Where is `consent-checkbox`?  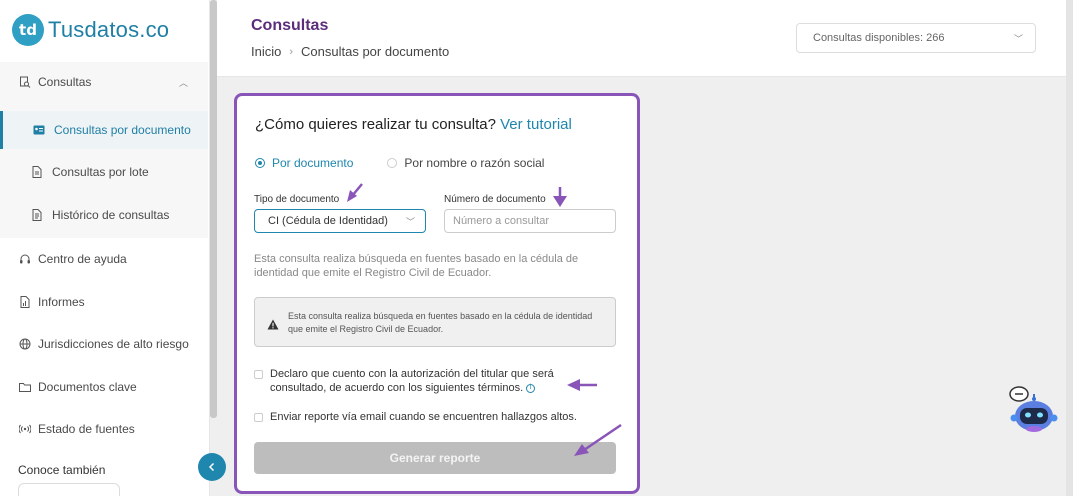 consent-checkbox is located at coordinates (258, 374).